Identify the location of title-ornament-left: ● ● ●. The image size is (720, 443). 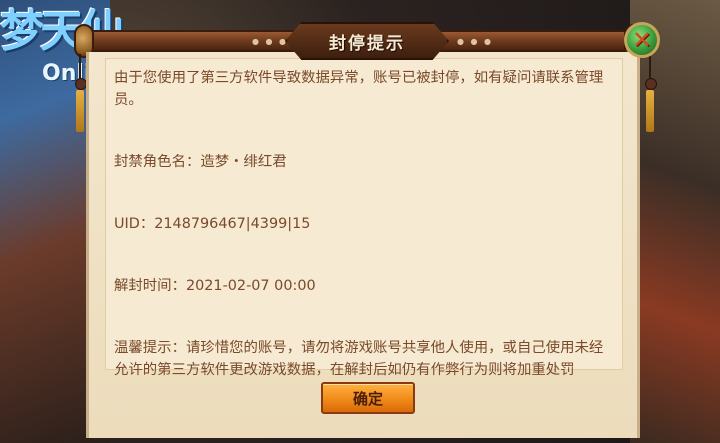
(270, 41).